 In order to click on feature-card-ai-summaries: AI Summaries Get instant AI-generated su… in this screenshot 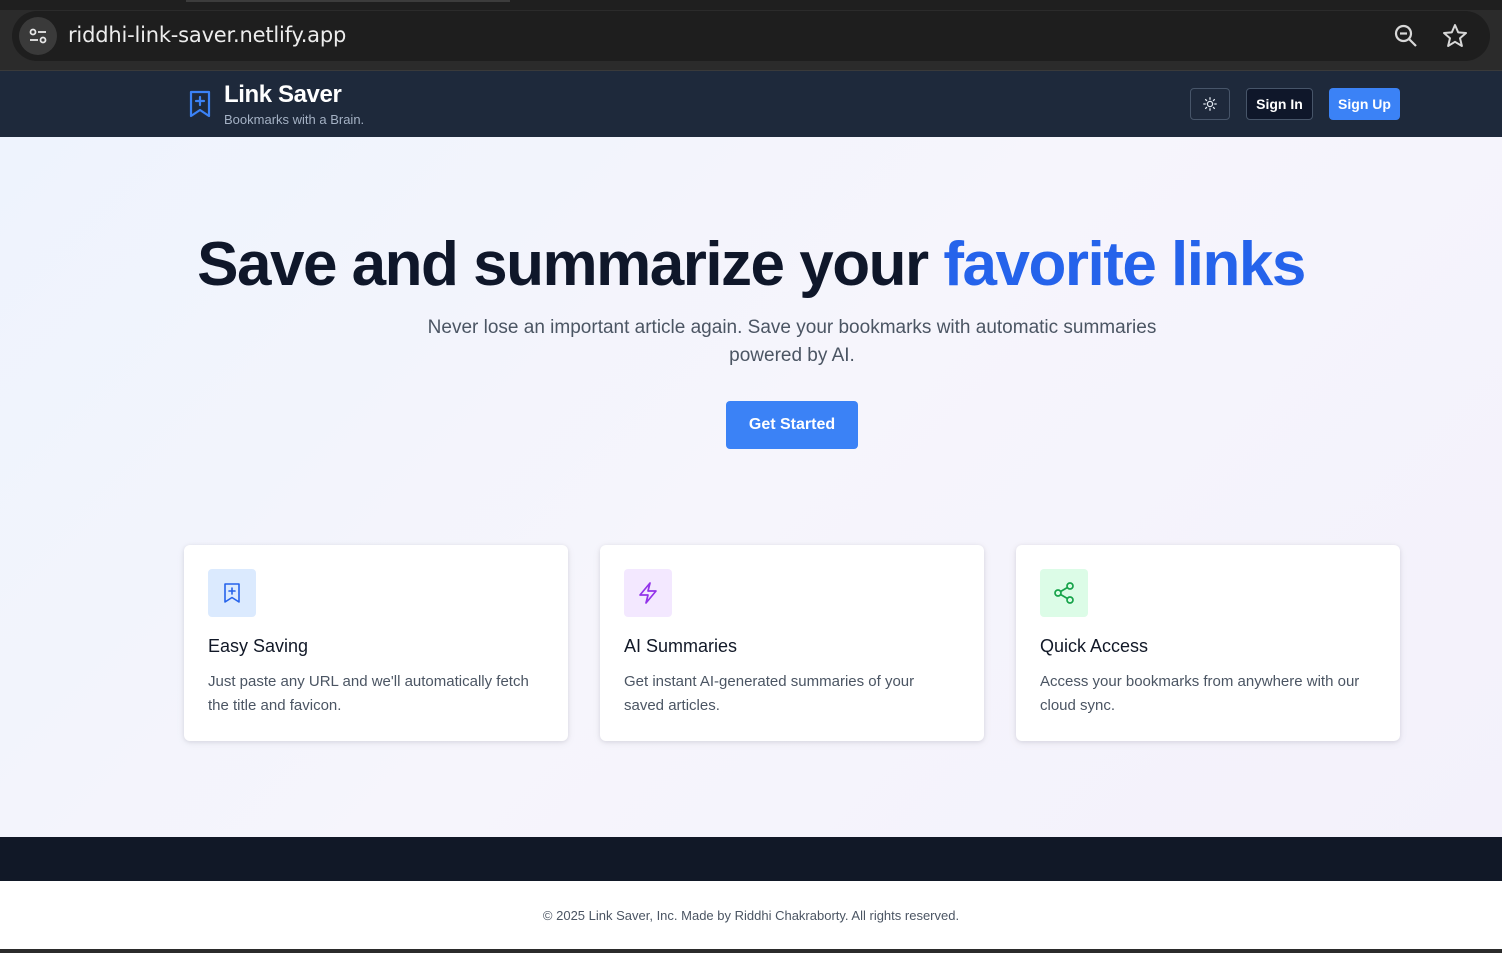, I will do `click(792, 643)`.